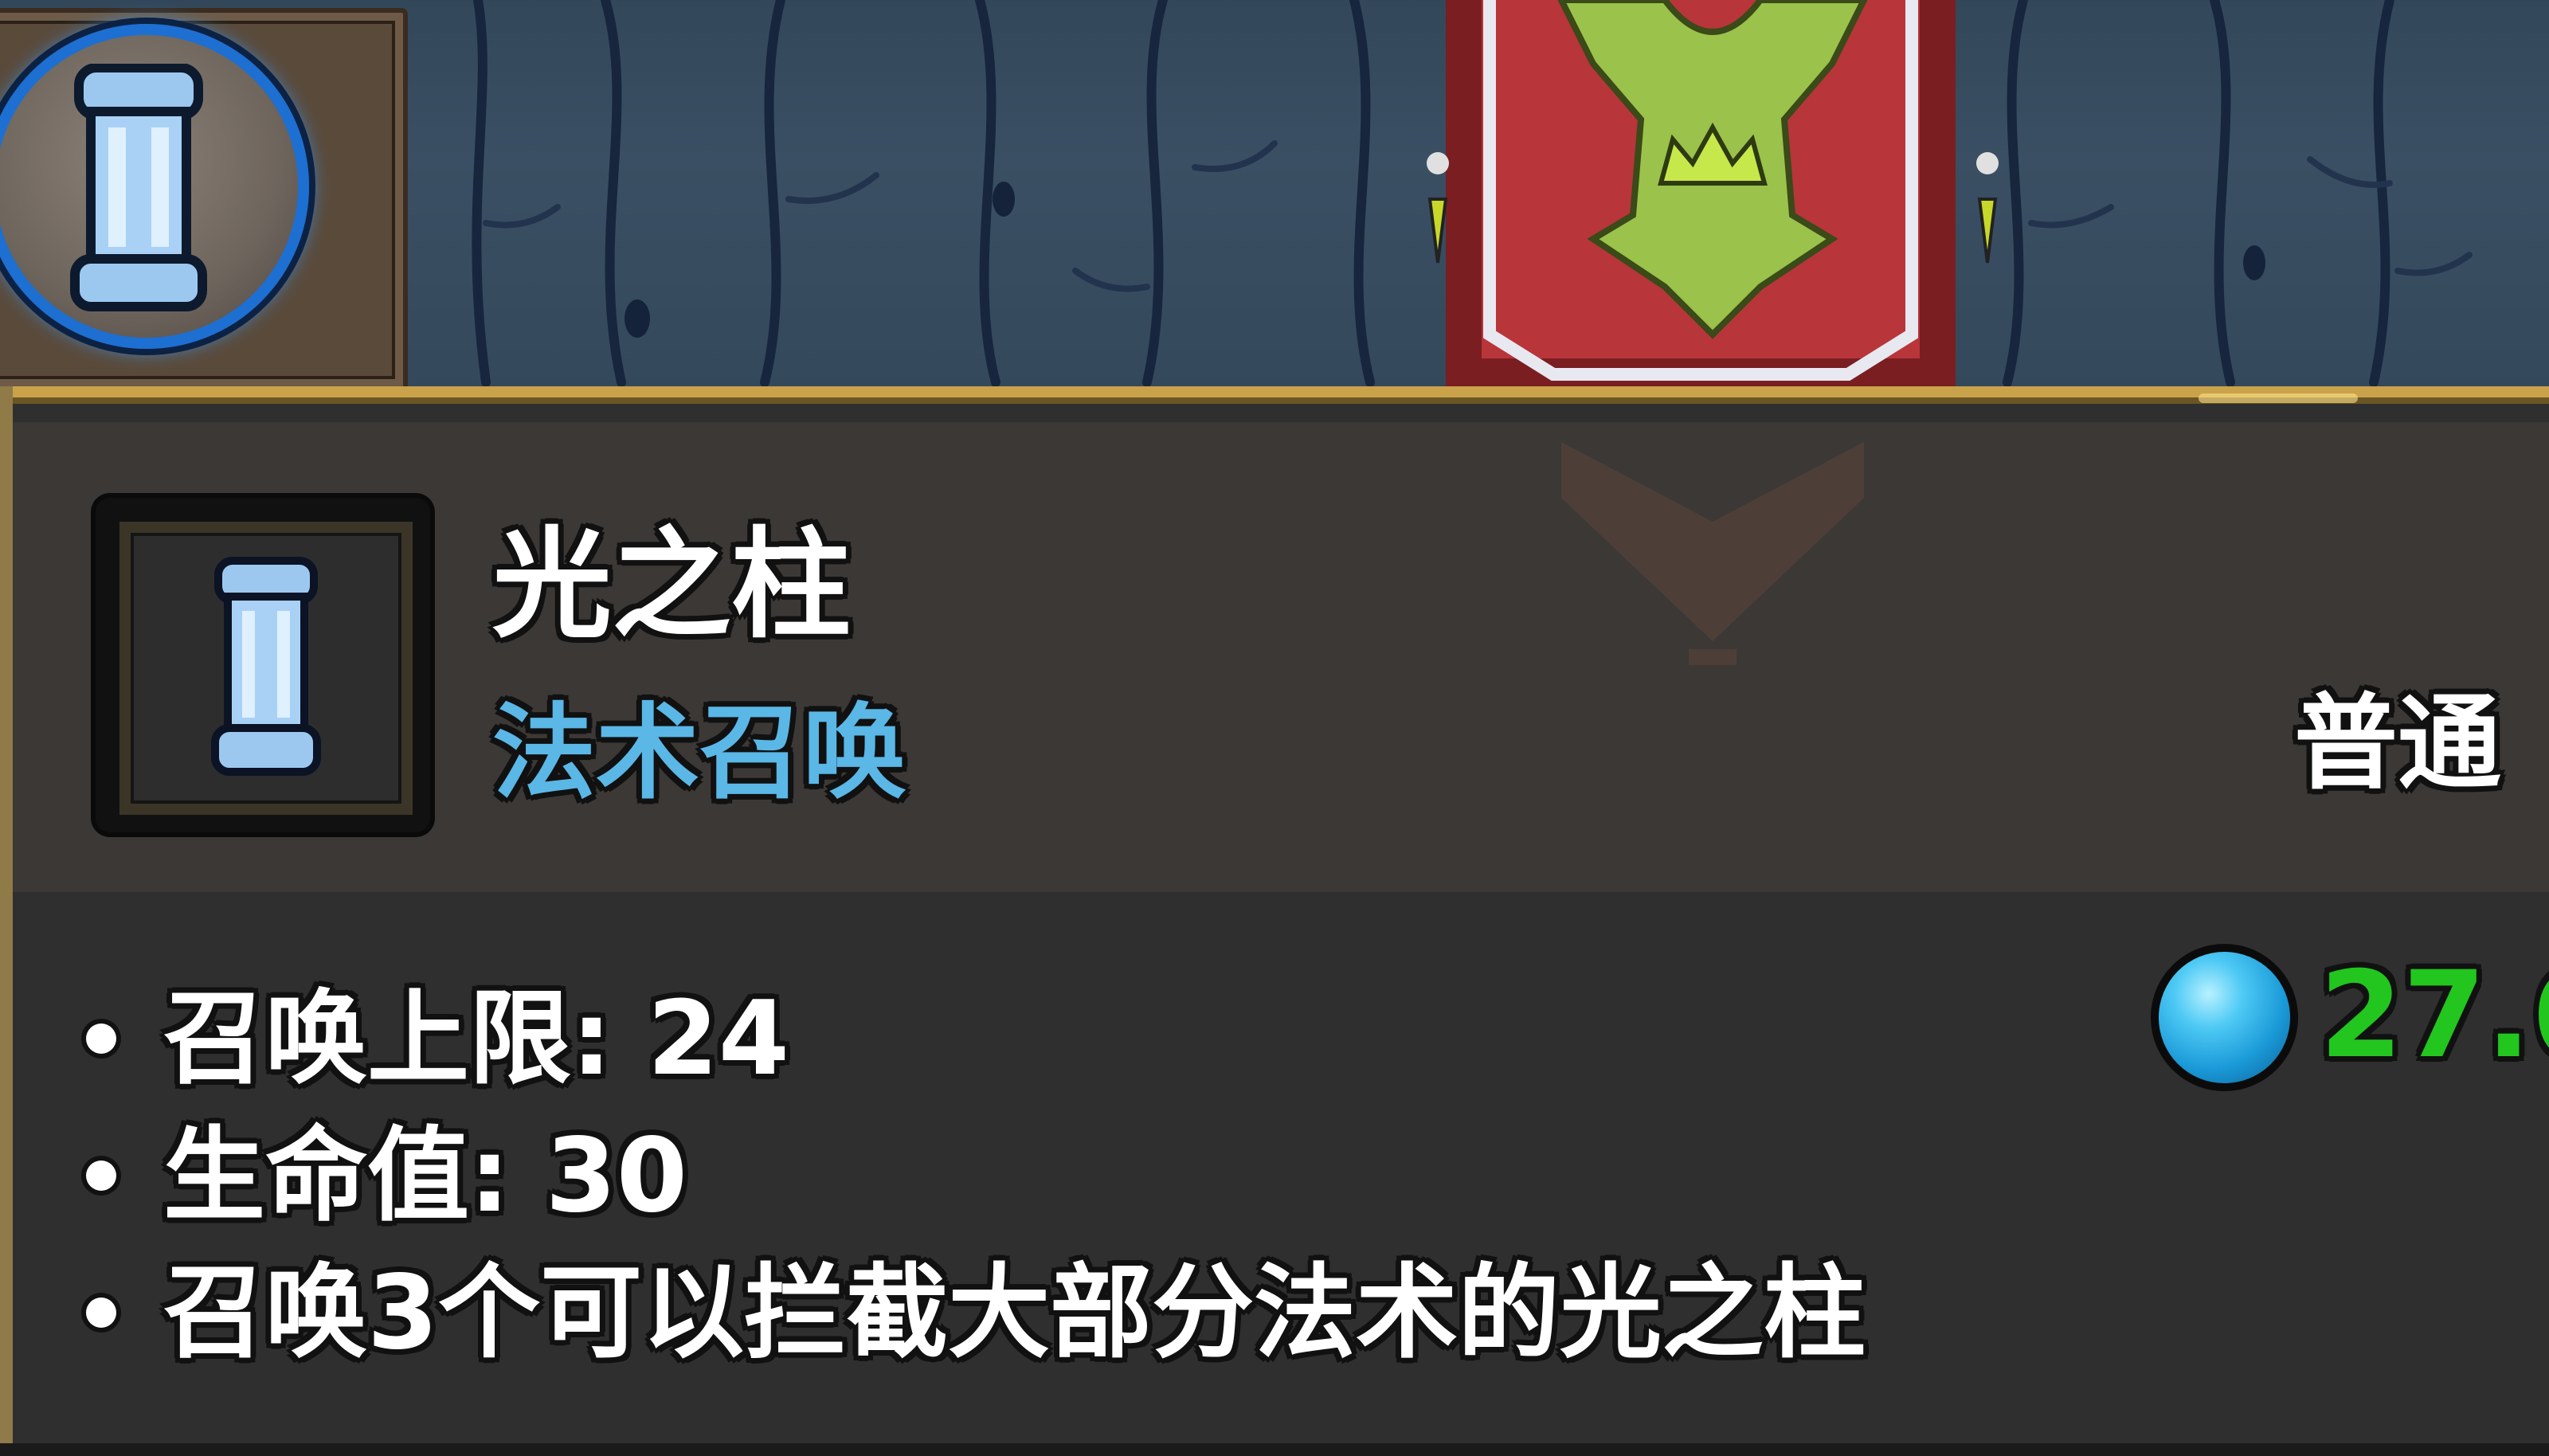  What do you see at coordinates (2398, 743) in the screenshot?
I see `rarity-label: 普通` at bounding box center [2398, 743].